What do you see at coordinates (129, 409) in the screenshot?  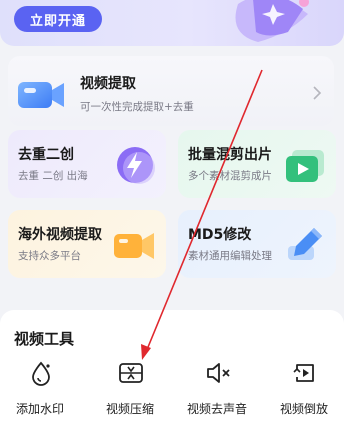 I see `tool-label: 视频压缩` at bounding box center [129, 409].